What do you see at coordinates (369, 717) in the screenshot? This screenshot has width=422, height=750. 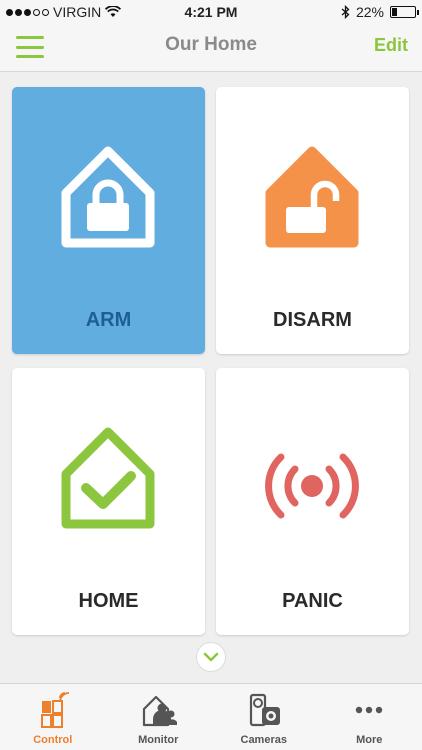 I see `tab-more: More` at bounding box center [369, 717].